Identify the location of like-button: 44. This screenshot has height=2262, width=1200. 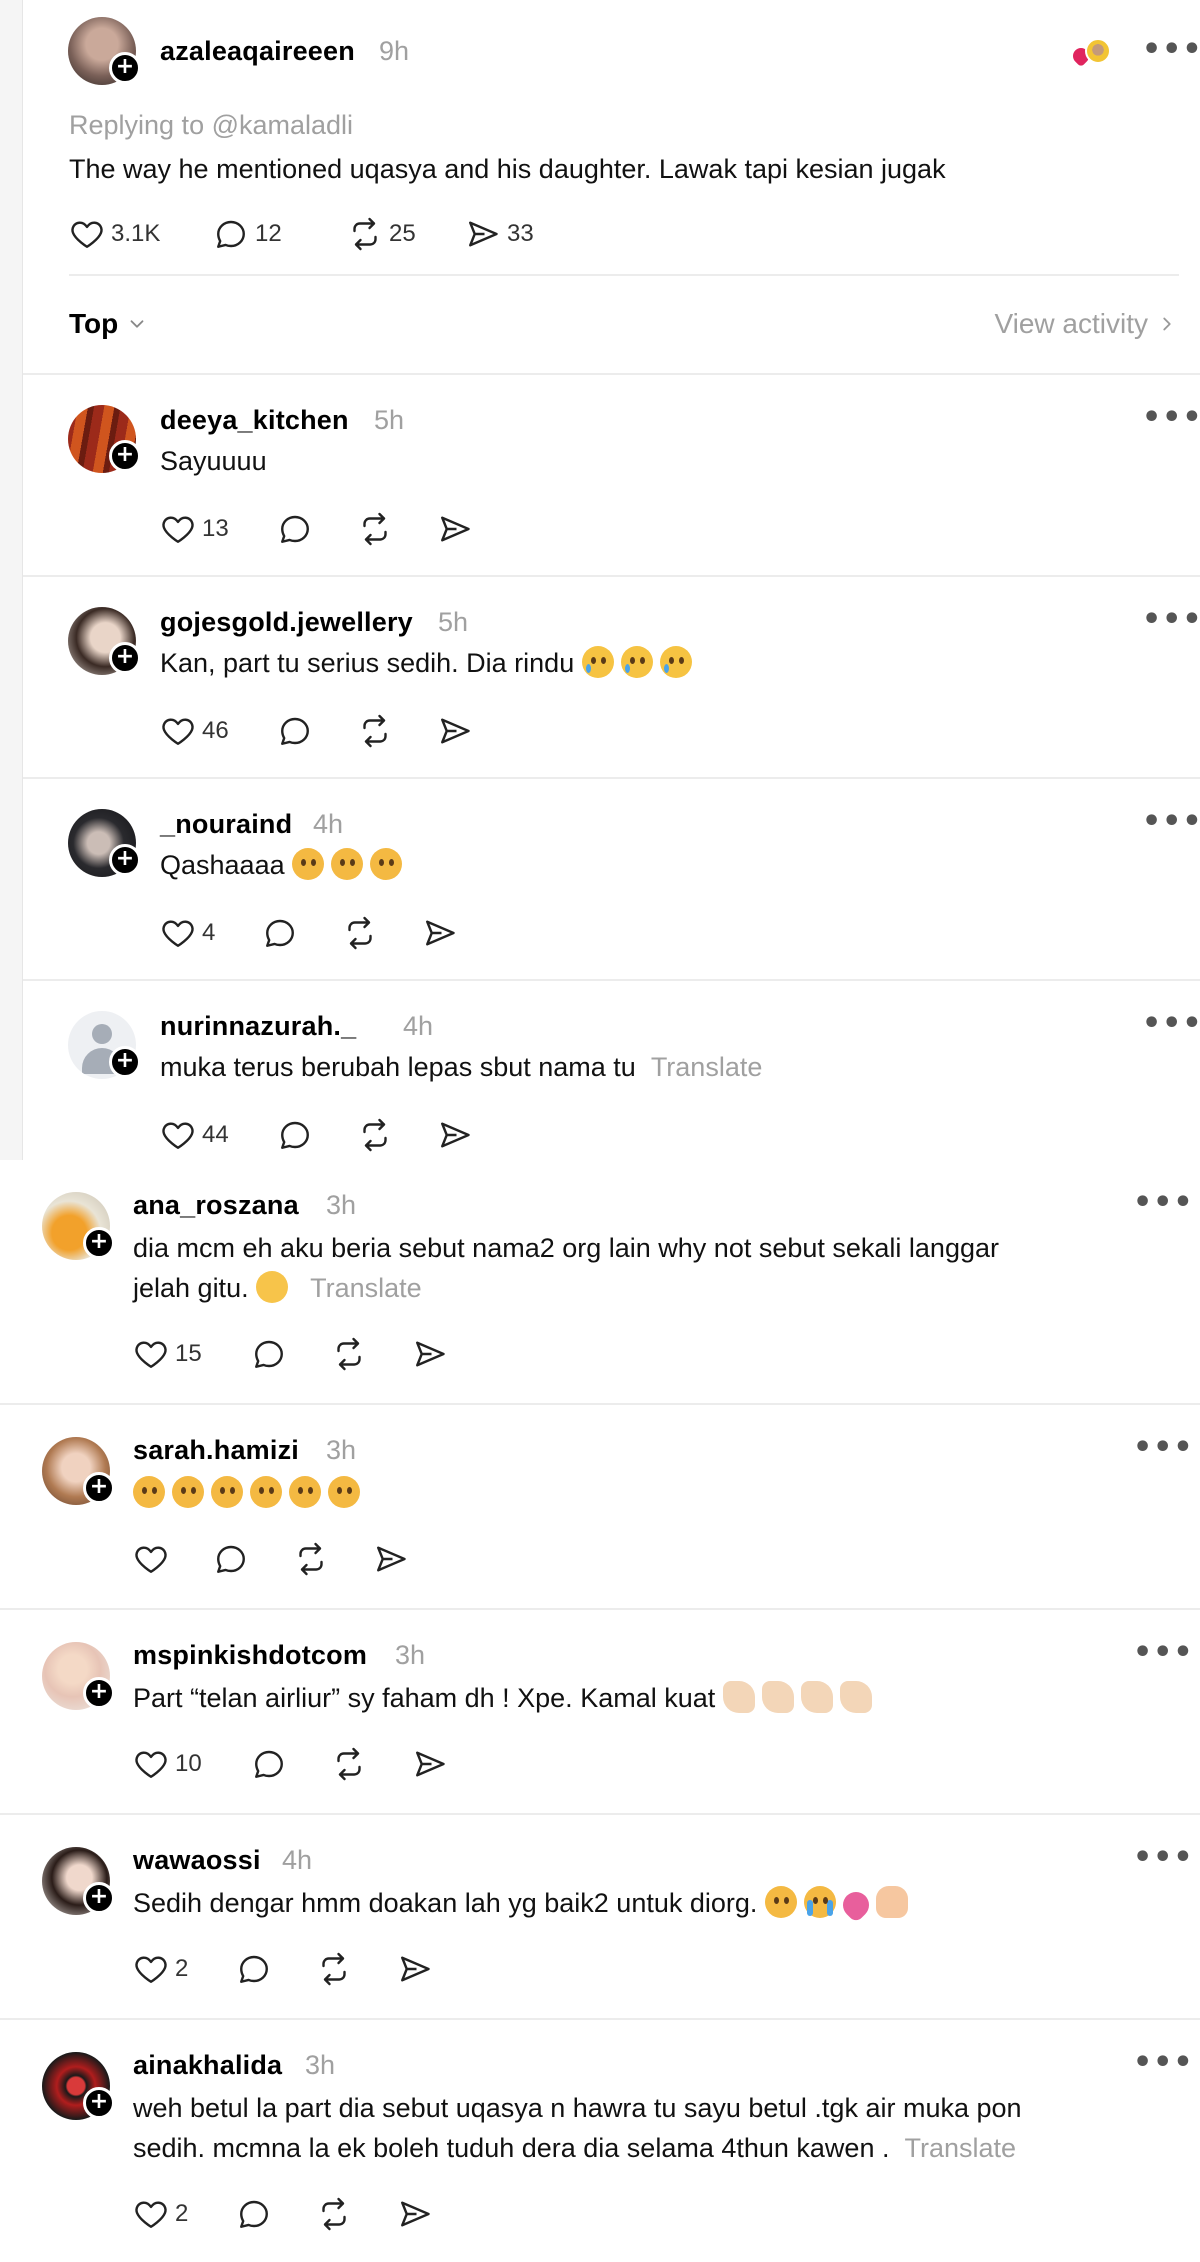
(194, 1135).